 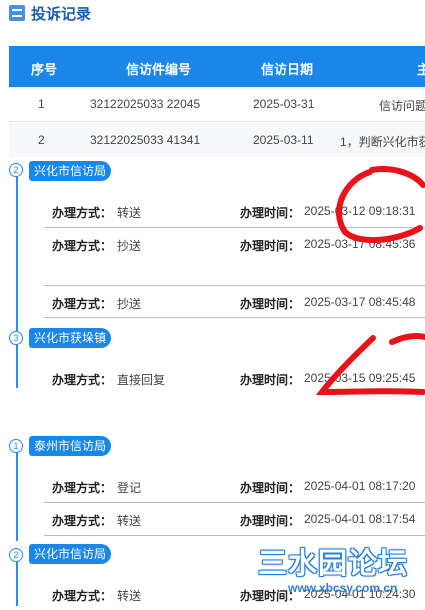 What do you see at coordinates (370, 364) in the screenshot?
I see `annotation-angle-mark` at bounding box center [370, 364].